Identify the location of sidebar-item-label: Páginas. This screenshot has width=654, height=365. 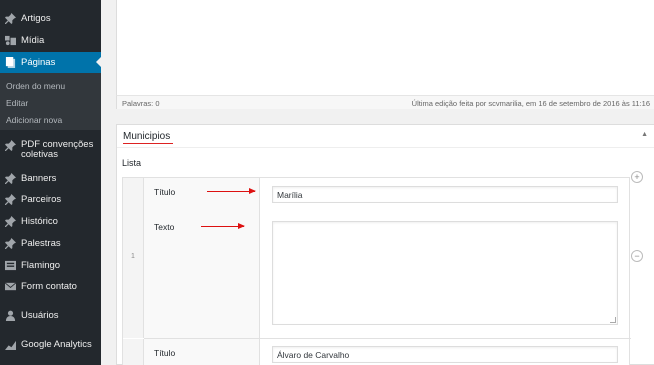
(38, 62).